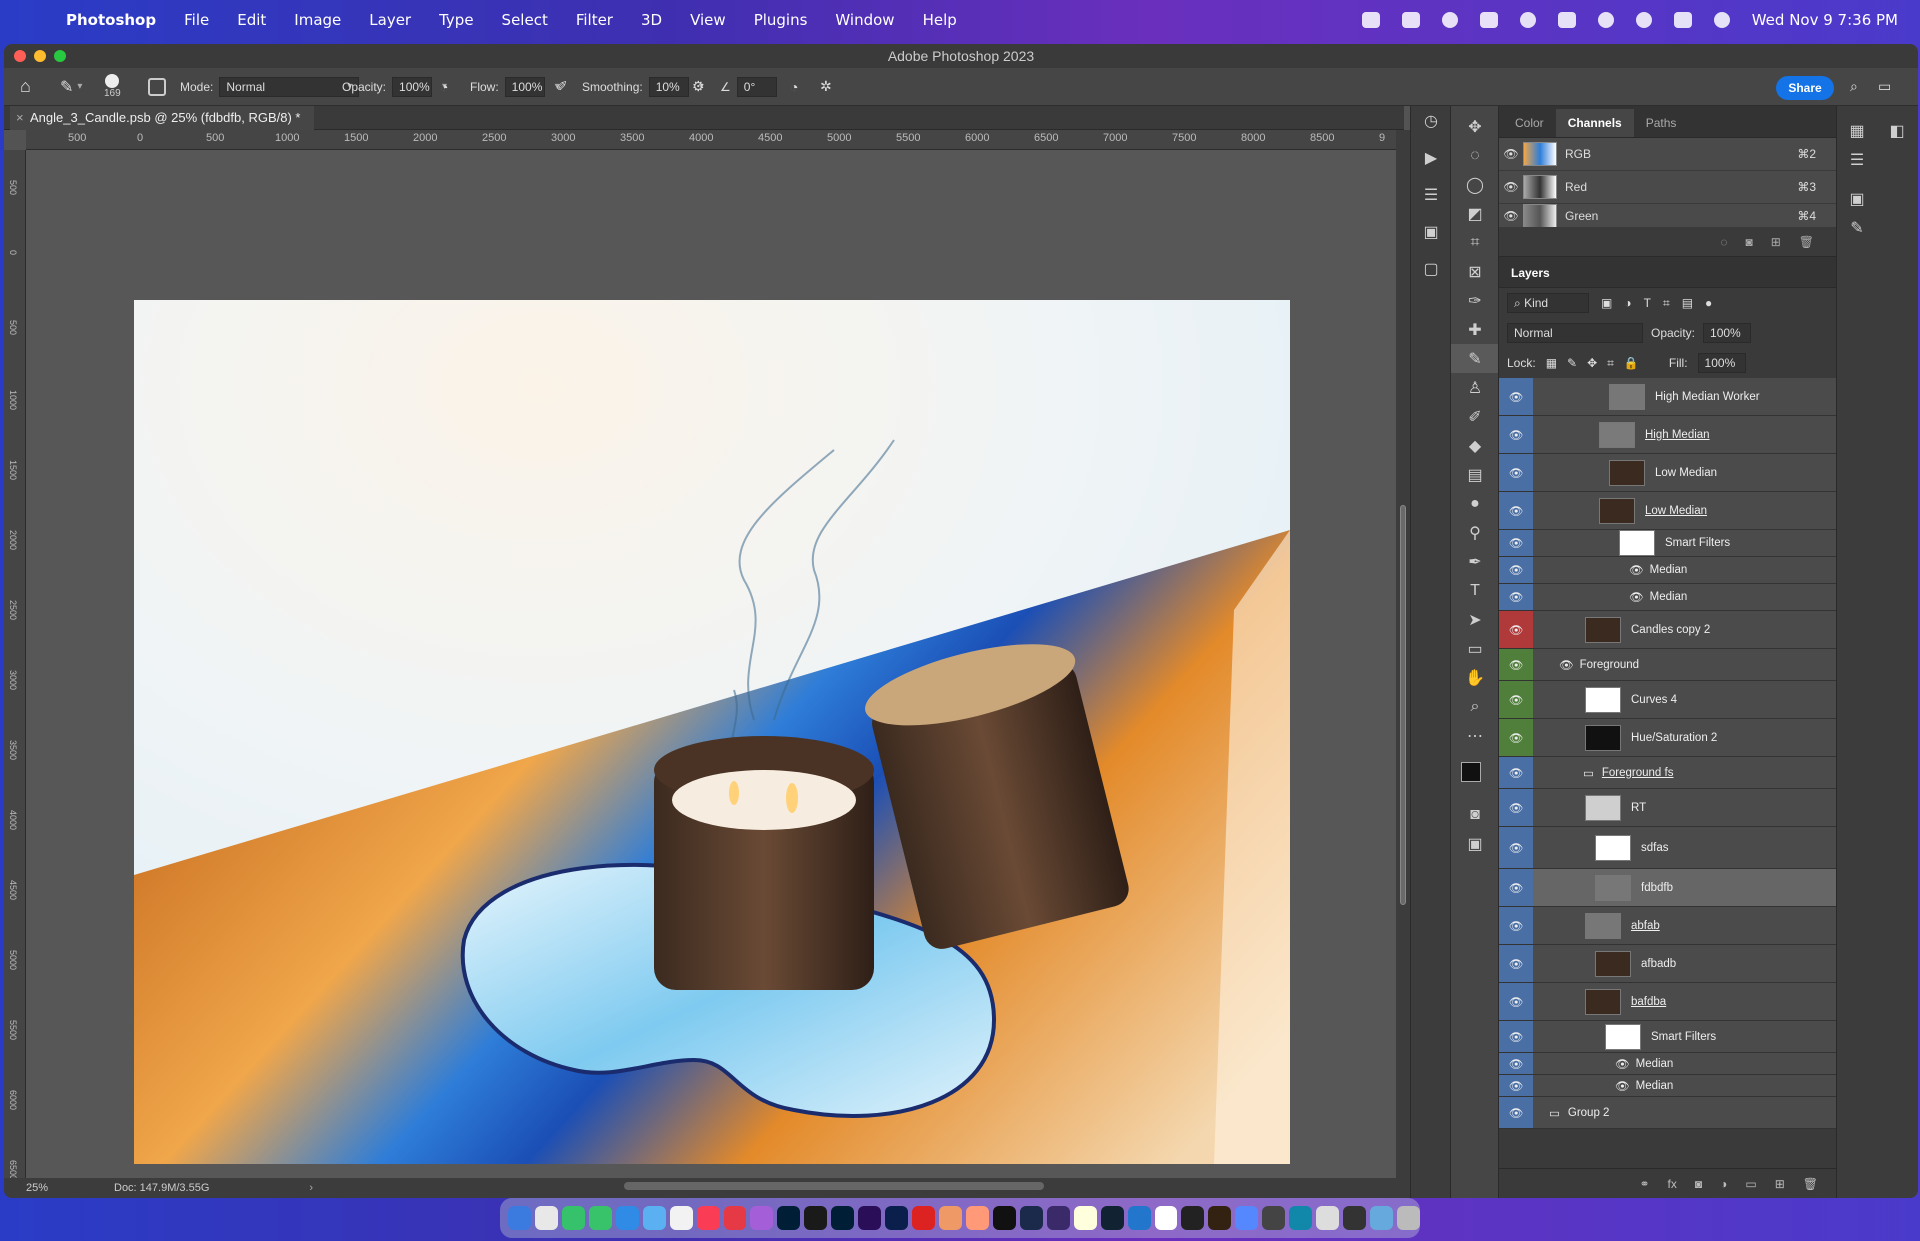  Describe the element at coordinates (1687, 303) in the screenshot. I see `smart-object-filter-icon: ▤` at that location.